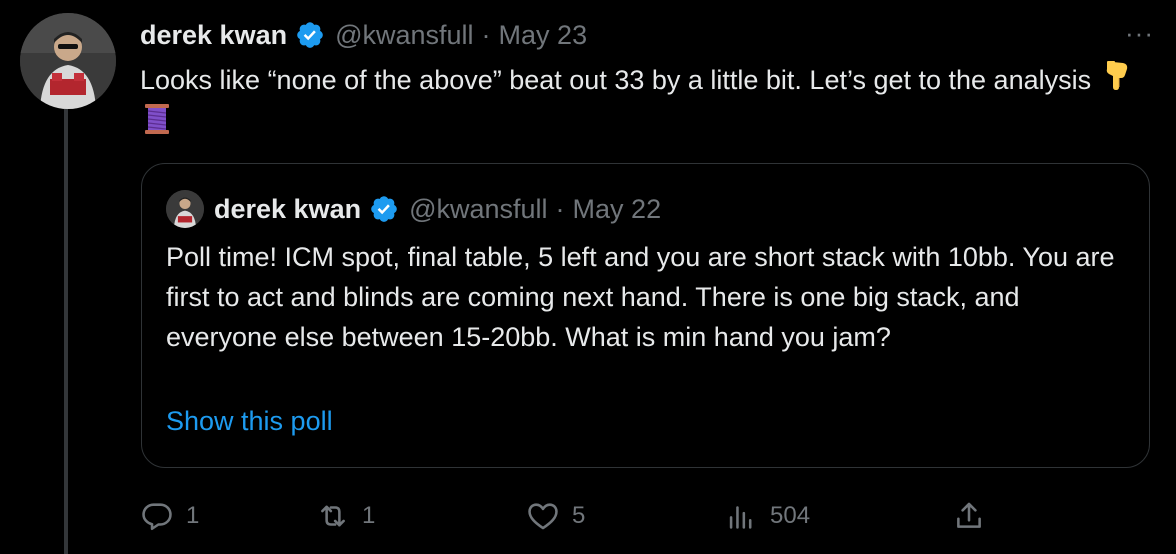 The width and height of the screenshot is (1176, 554). What do you see at coordinates (157, 124) in the screenshot?
I see `thread-spool-icon` at bounding box center [157, 124].